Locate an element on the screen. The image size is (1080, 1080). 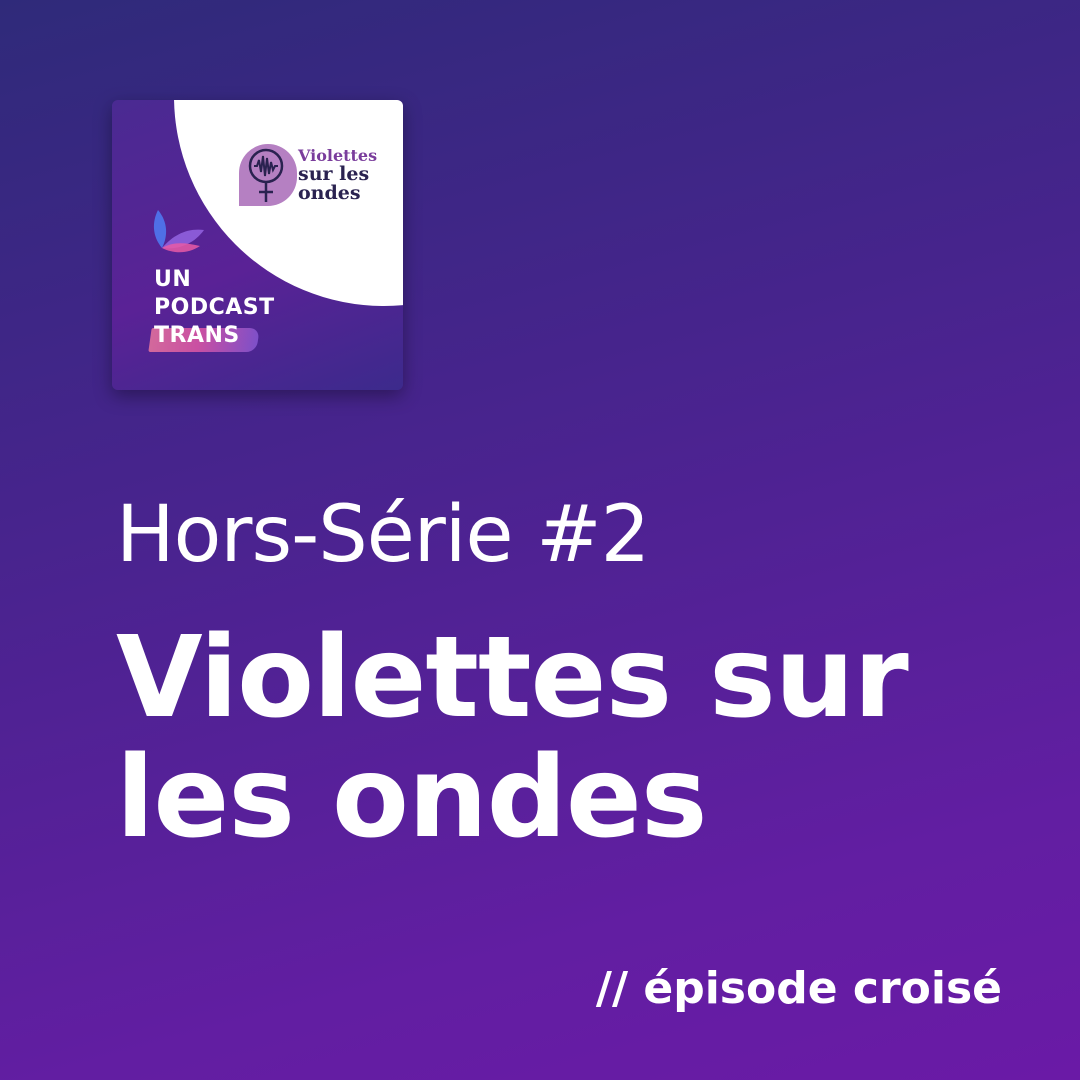
logo-wordmark: Violettes sur les ondes is located at coordinates (337, 174).